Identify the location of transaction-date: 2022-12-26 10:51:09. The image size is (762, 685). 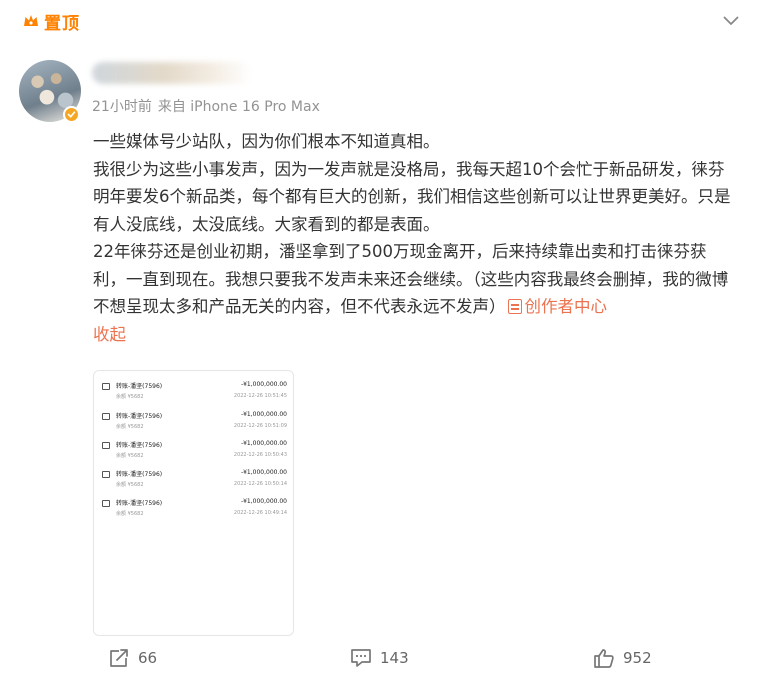
(260, 426).